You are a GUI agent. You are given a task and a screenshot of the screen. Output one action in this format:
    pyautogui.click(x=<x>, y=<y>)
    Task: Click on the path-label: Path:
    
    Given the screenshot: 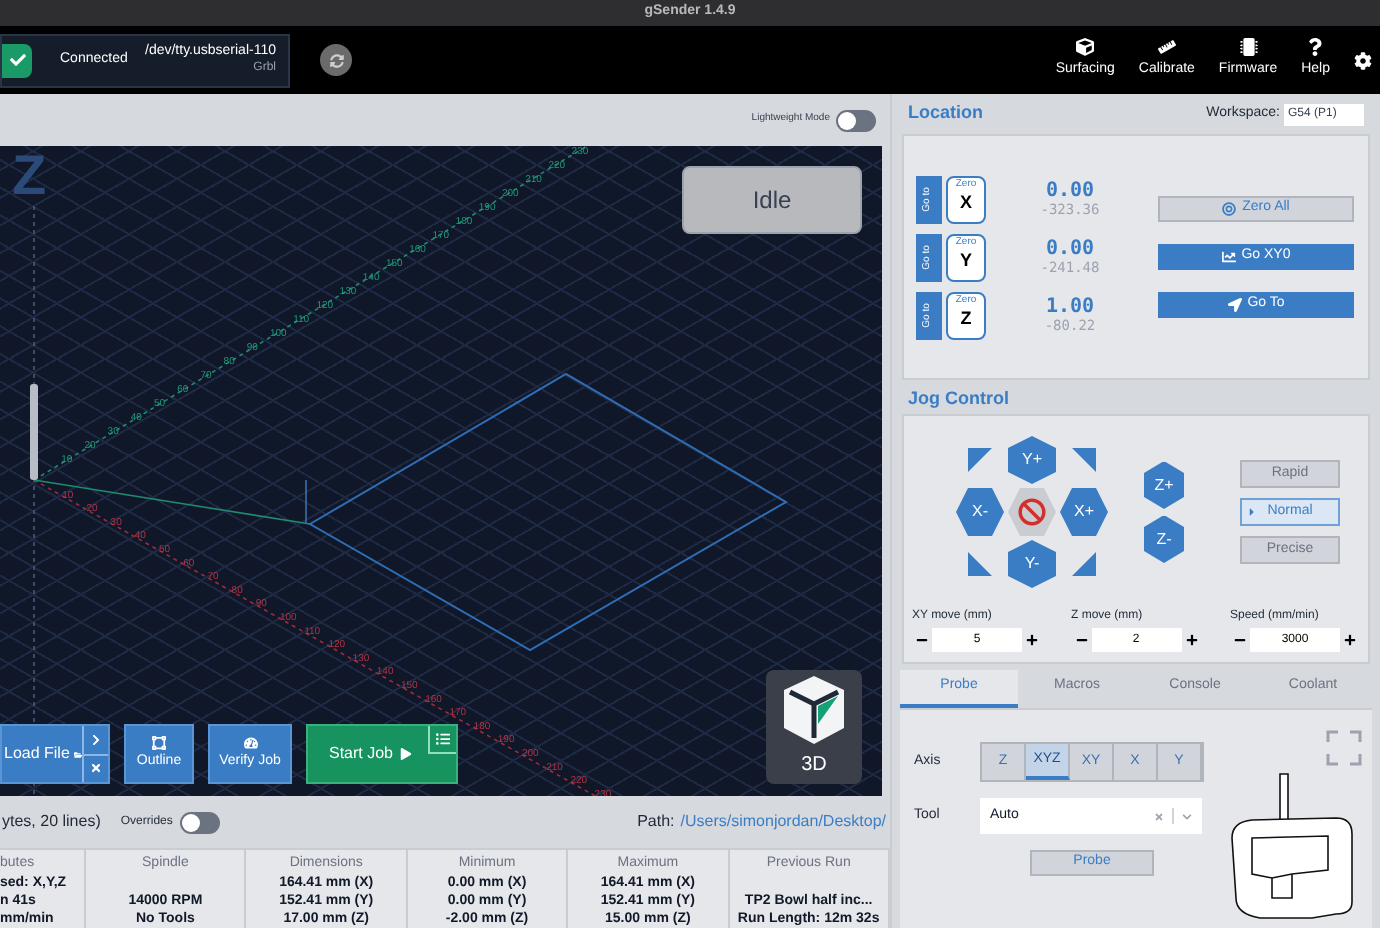 What is the action you would take?
    pyautogui.click(x=656, y=822)
    